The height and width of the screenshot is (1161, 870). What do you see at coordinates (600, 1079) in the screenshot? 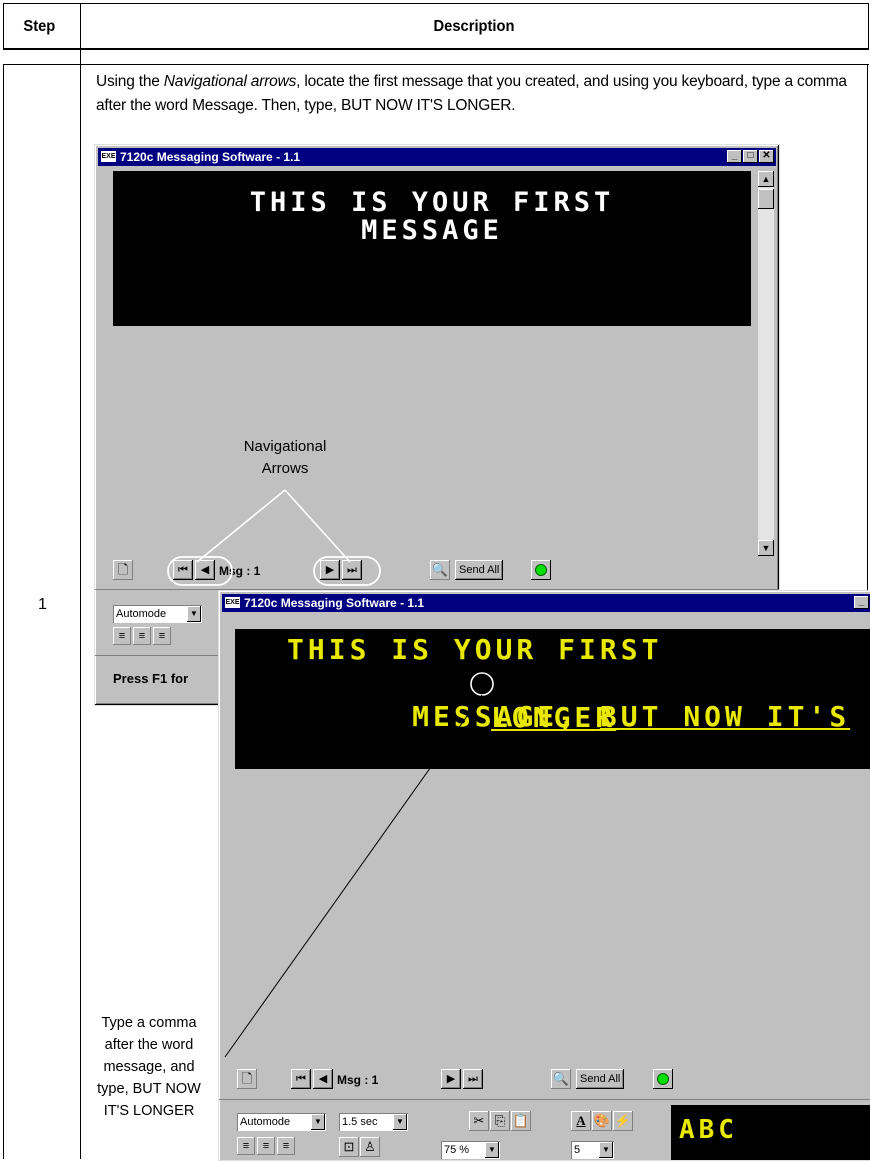
I see `send-all-button-front: Send All` at bounding box center [600, 1079].